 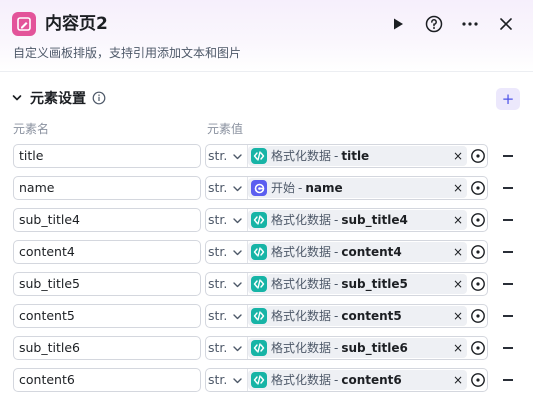 I want to click on element-row: content4 str. 格式化数据 - content4 ×, so click(x=266, y=252).